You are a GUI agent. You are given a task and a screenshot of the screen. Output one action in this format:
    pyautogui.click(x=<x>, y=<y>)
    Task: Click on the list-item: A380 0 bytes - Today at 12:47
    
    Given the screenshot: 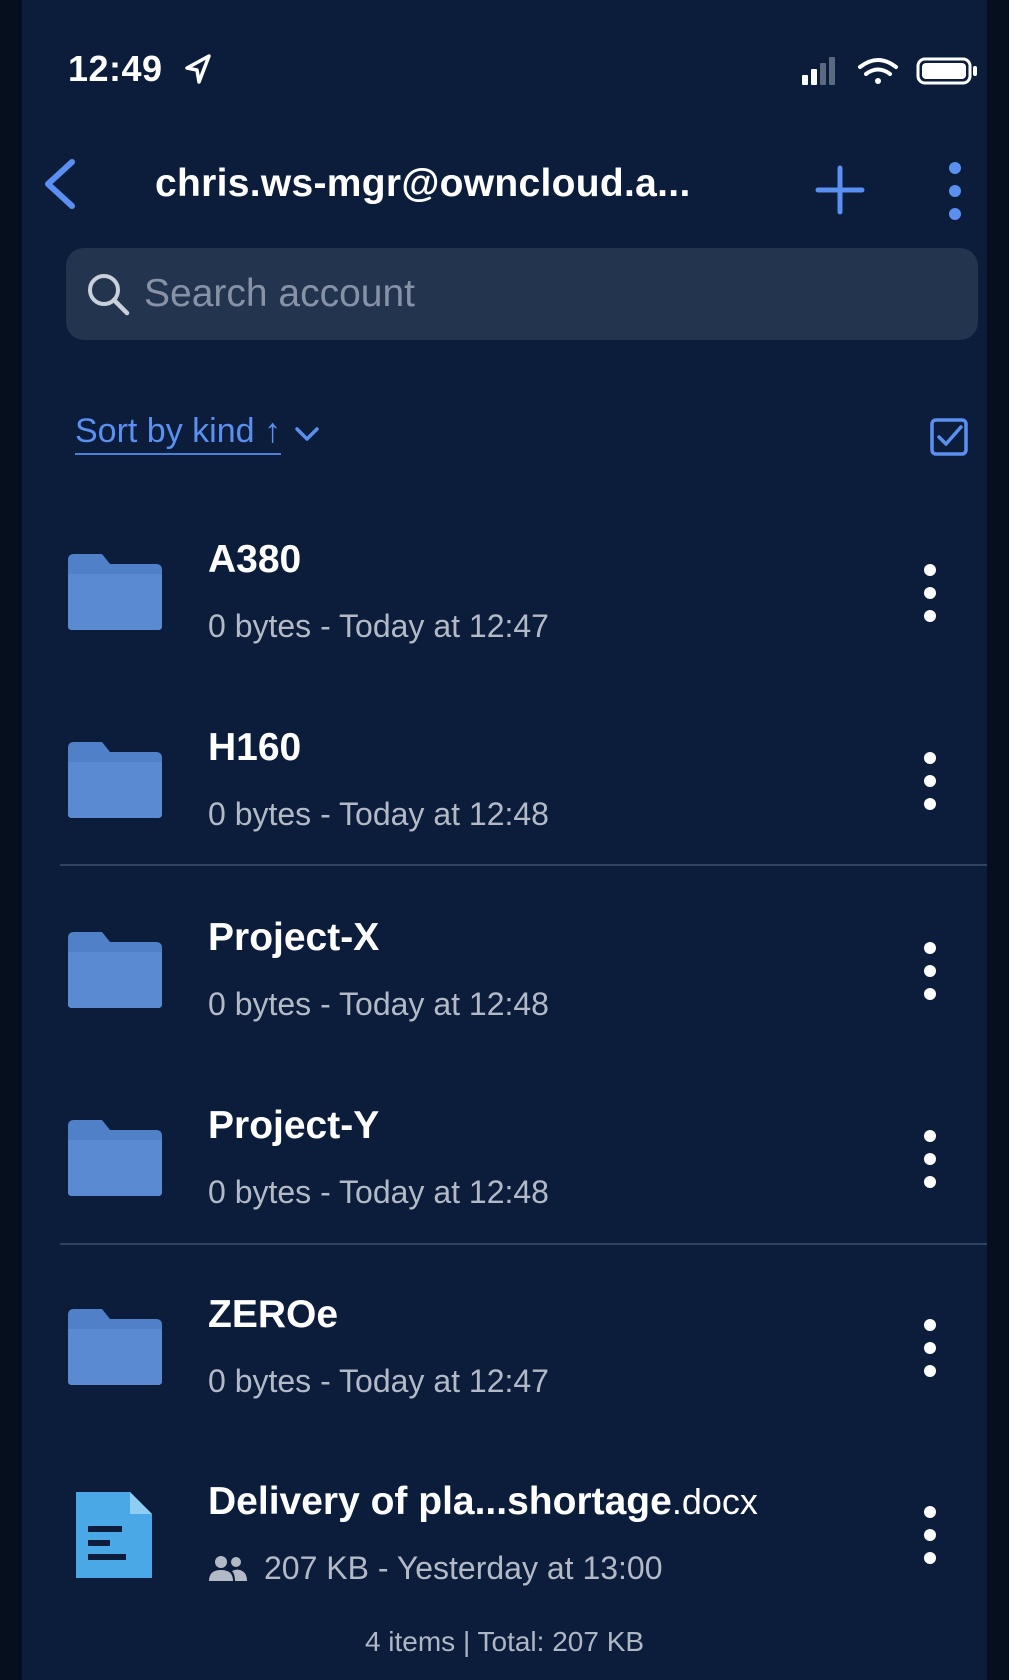 What is the action you would take?
    pyautogui.click(x=504, y=594)
    